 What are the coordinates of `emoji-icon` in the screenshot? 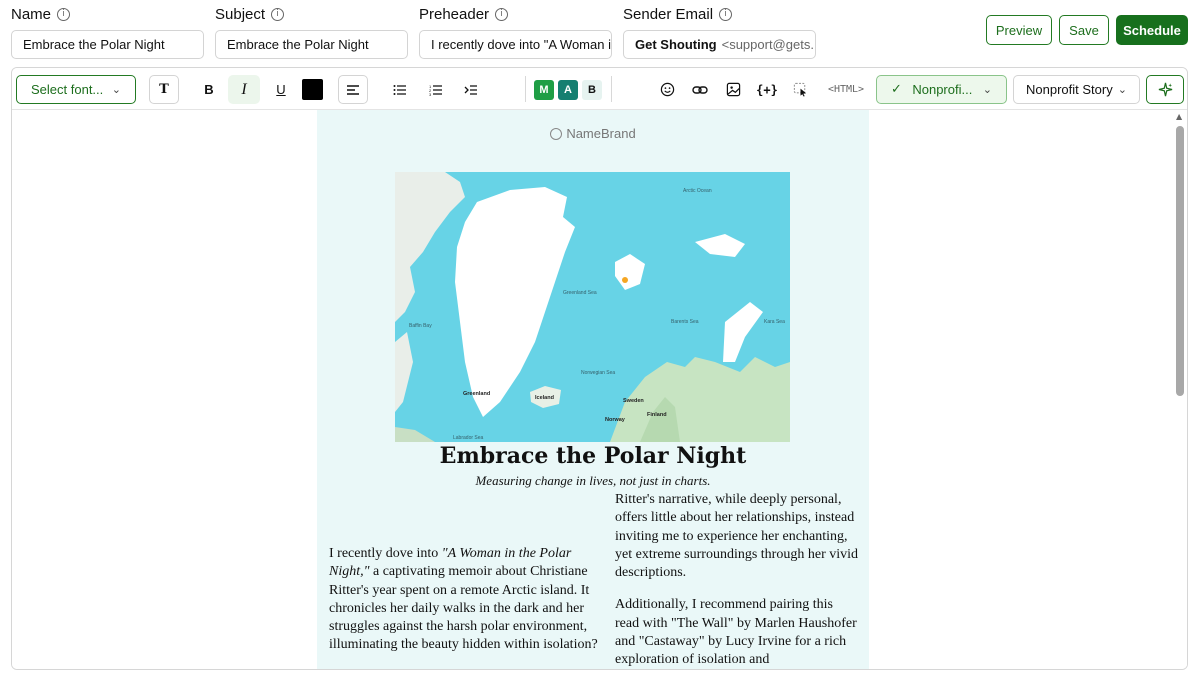 It's located at (667, 89).